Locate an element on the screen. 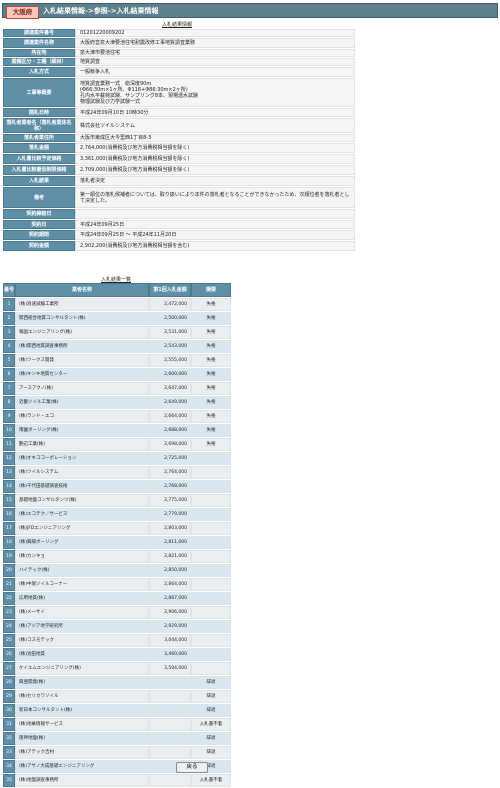  company-name: アースアクノ(株) is located at coordinates (82, 388).